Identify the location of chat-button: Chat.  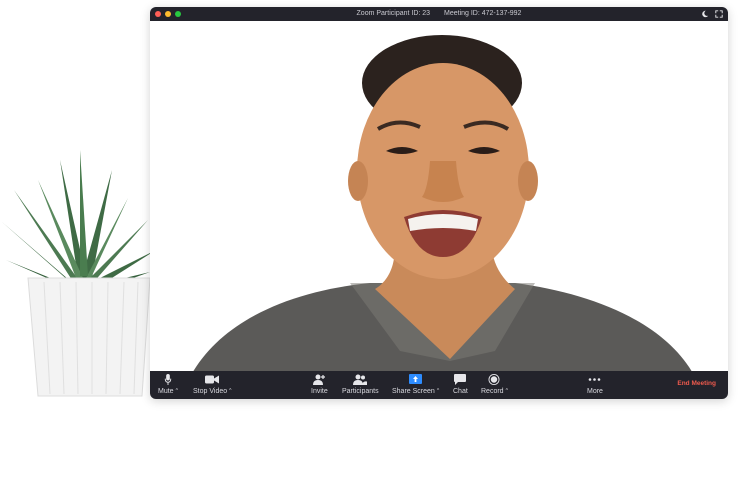
(460, 384).